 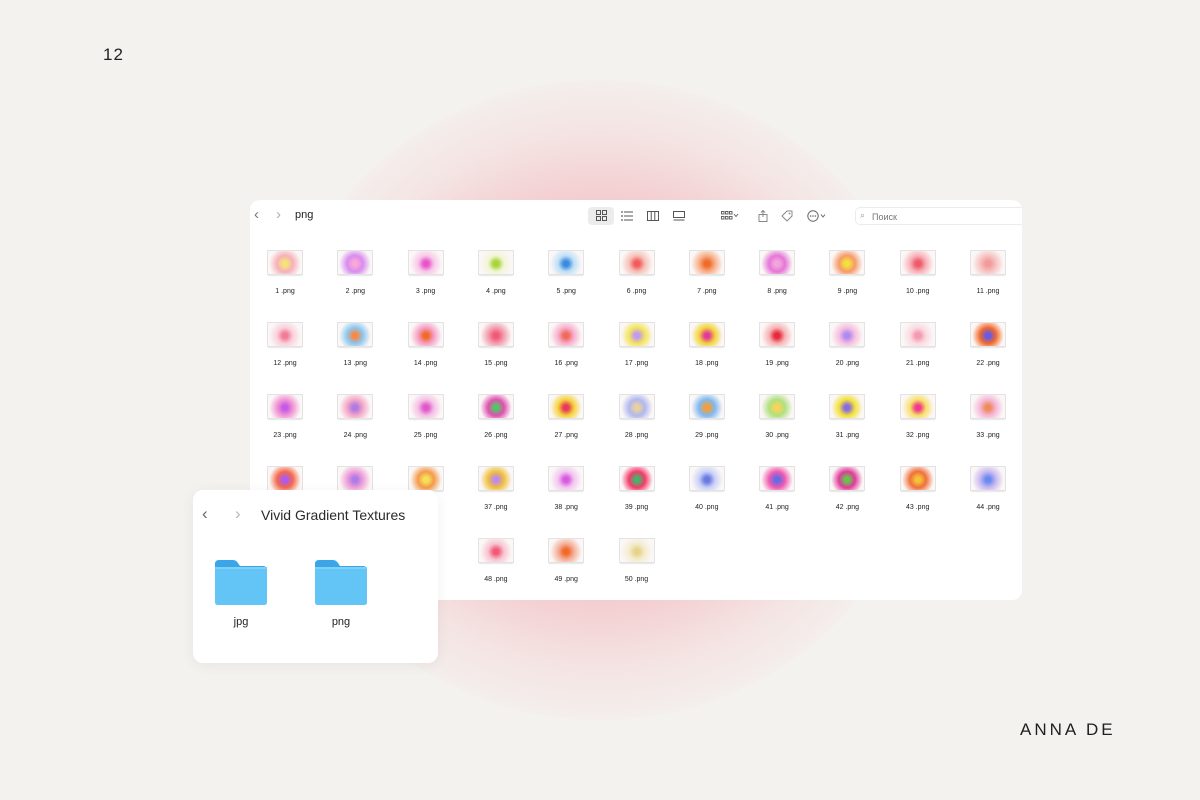 I want to click on column-view-button, so click(x=653, y=216).